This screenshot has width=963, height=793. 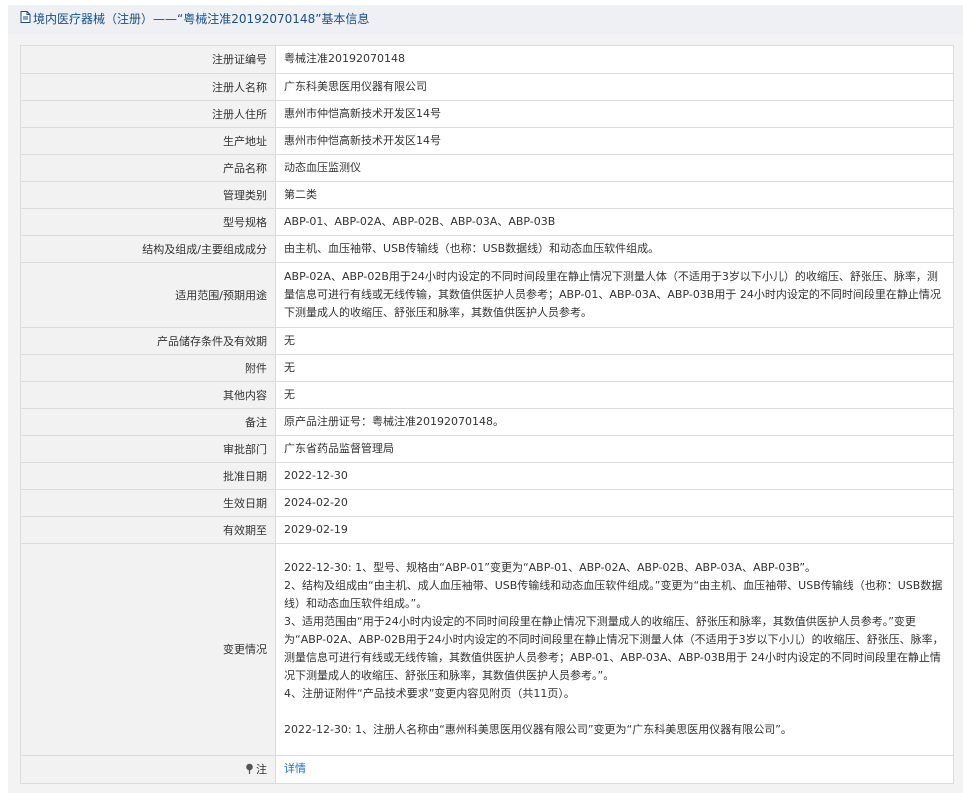 I want to click on row-label: 变更情况, so click(x=148, y=649).